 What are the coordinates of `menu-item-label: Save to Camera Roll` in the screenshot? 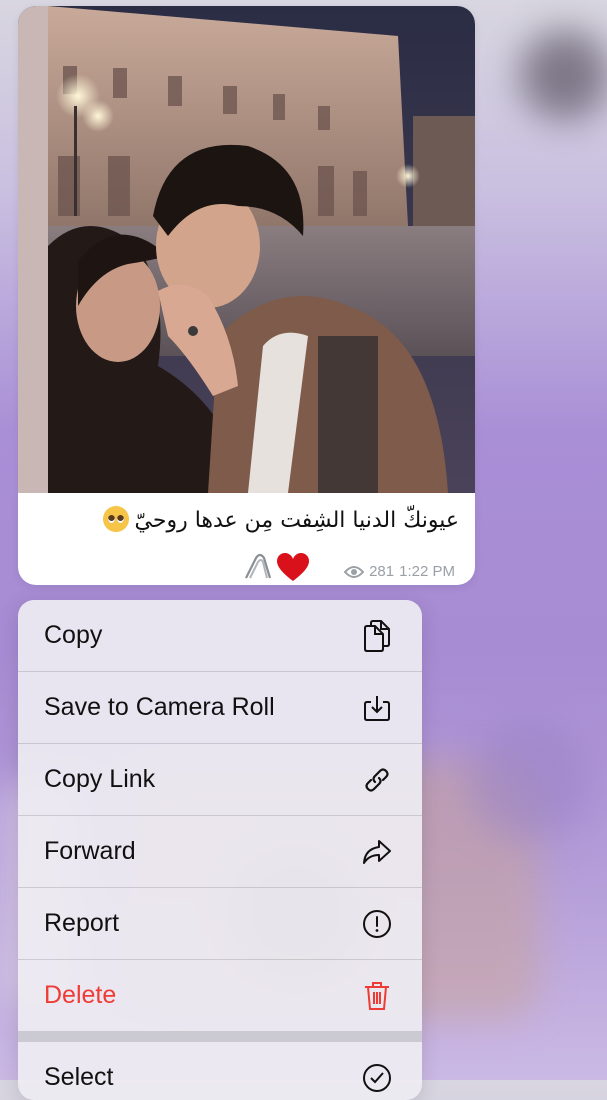 It's located at (159, 707).